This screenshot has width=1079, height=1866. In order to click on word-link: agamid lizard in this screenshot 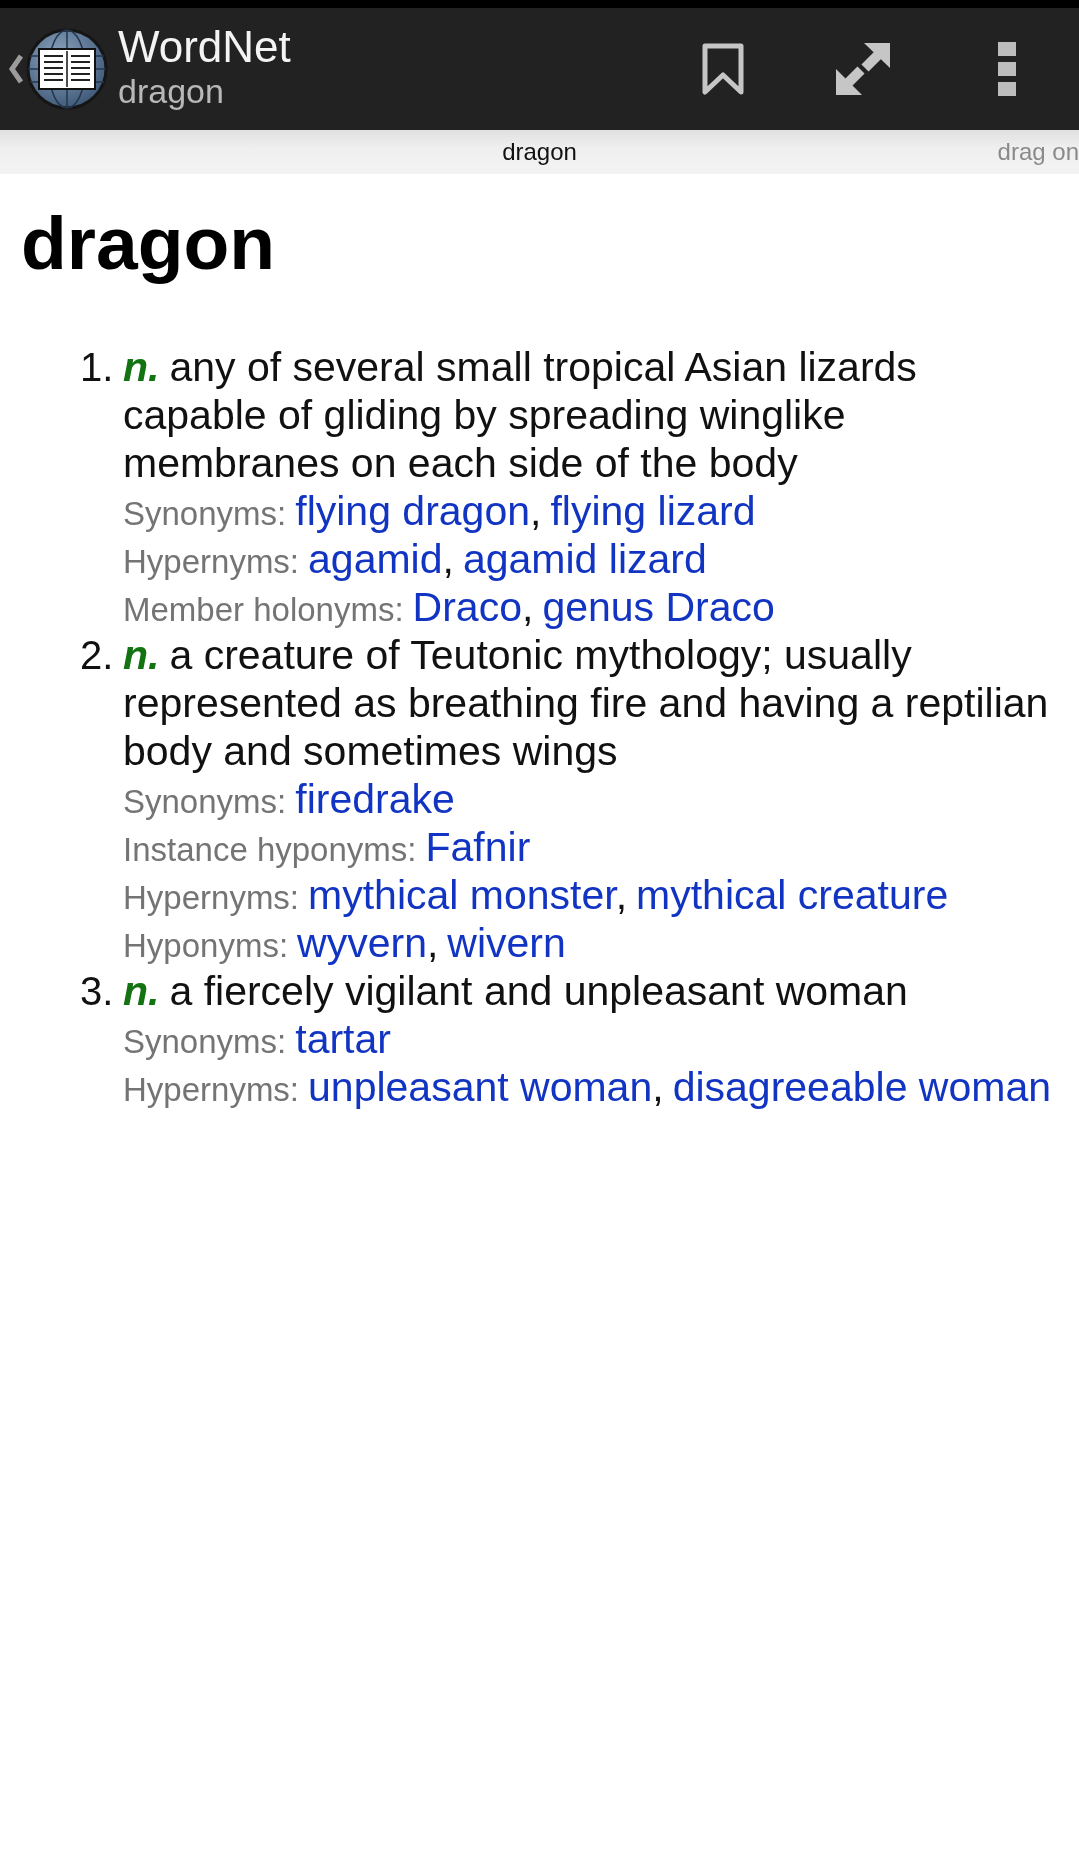, I will do `click(584, 559)`.